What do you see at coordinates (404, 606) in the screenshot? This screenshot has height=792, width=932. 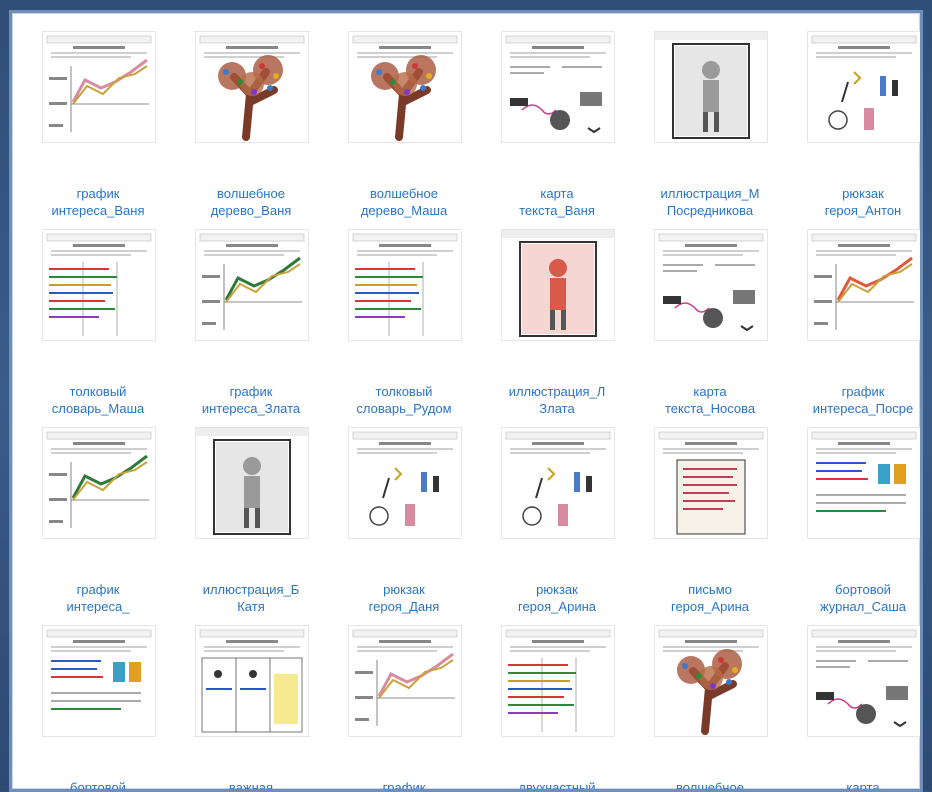 I see `caption-line-2: героя_Даня` at bounding box center [404, 606].